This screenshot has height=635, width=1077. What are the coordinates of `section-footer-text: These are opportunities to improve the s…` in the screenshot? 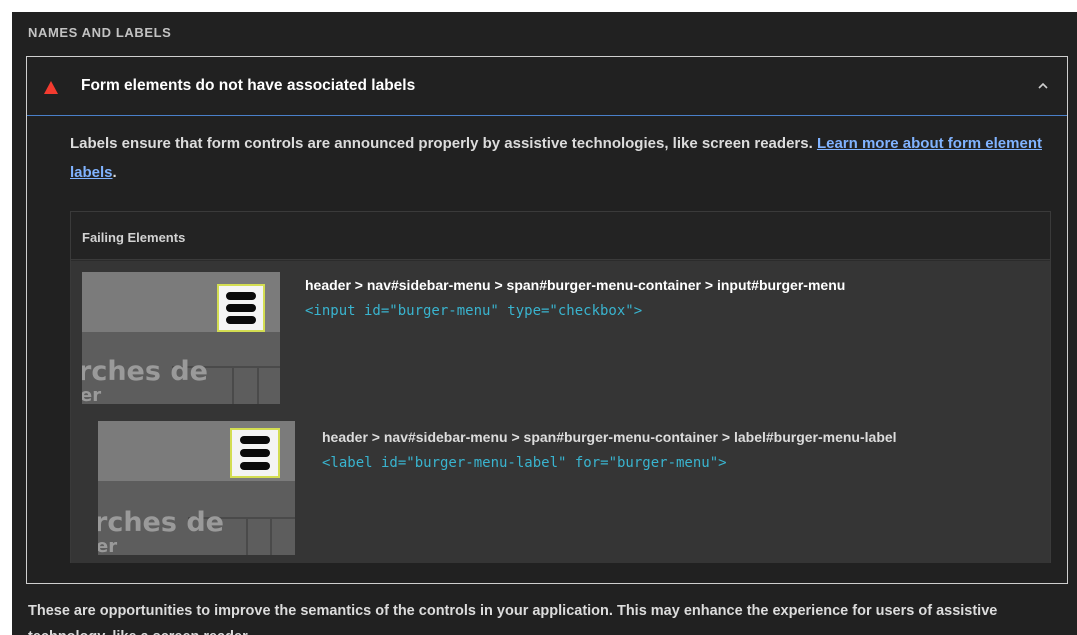 It's located at (513, 619).